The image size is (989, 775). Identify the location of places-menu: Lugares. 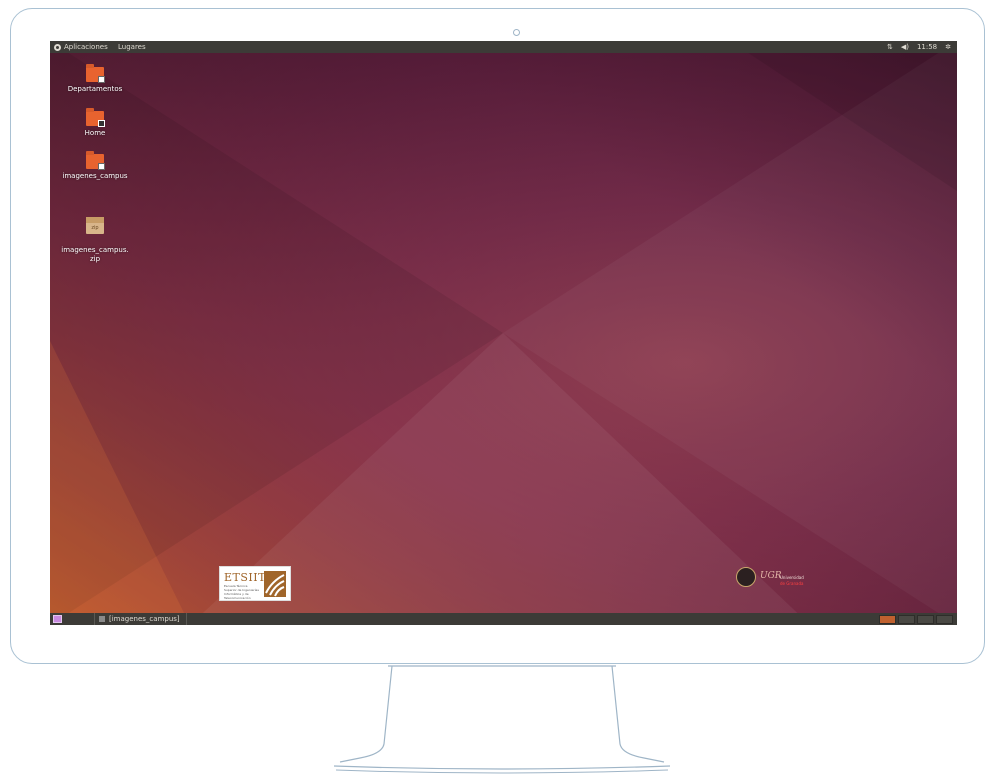
(132, 47).